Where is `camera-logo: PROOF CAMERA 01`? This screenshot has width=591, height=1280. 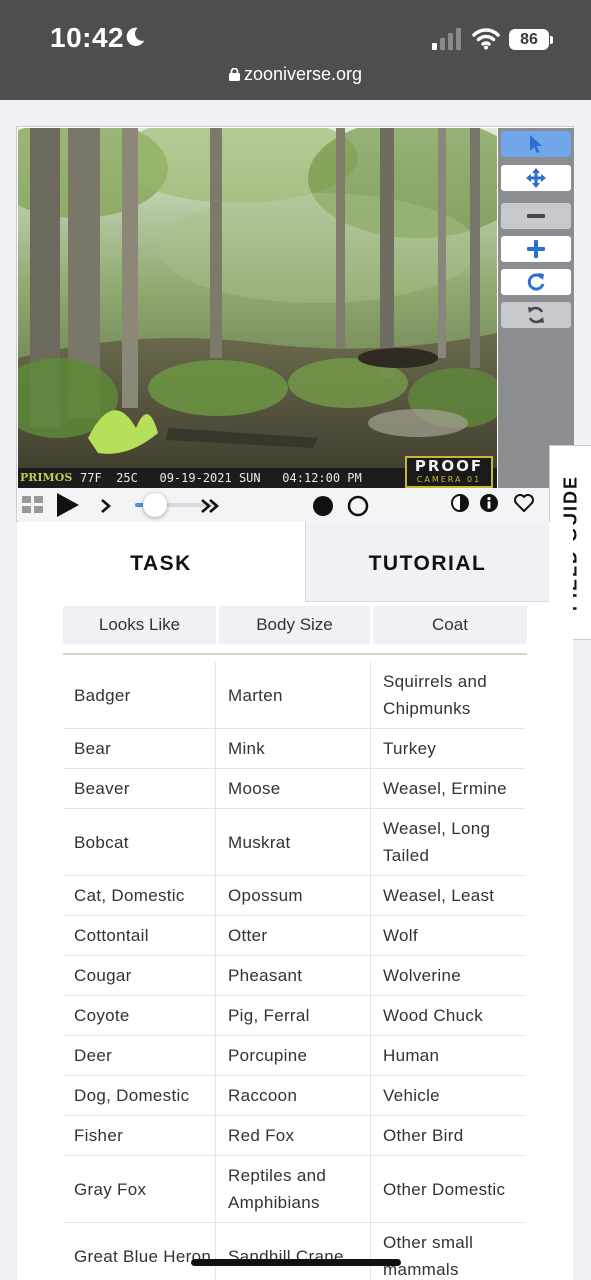
camera-logo: PROOF CAMERA 01 is located at coordinates (449, 472).